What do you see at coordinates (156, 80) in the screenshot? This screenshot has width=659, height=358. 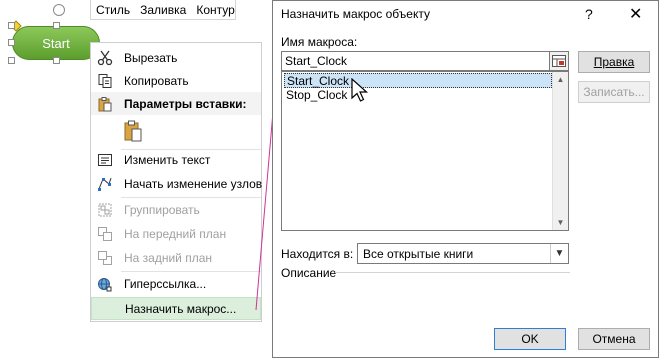 I see `menu-item-label: Копировать` at bounding box center [156, 80].